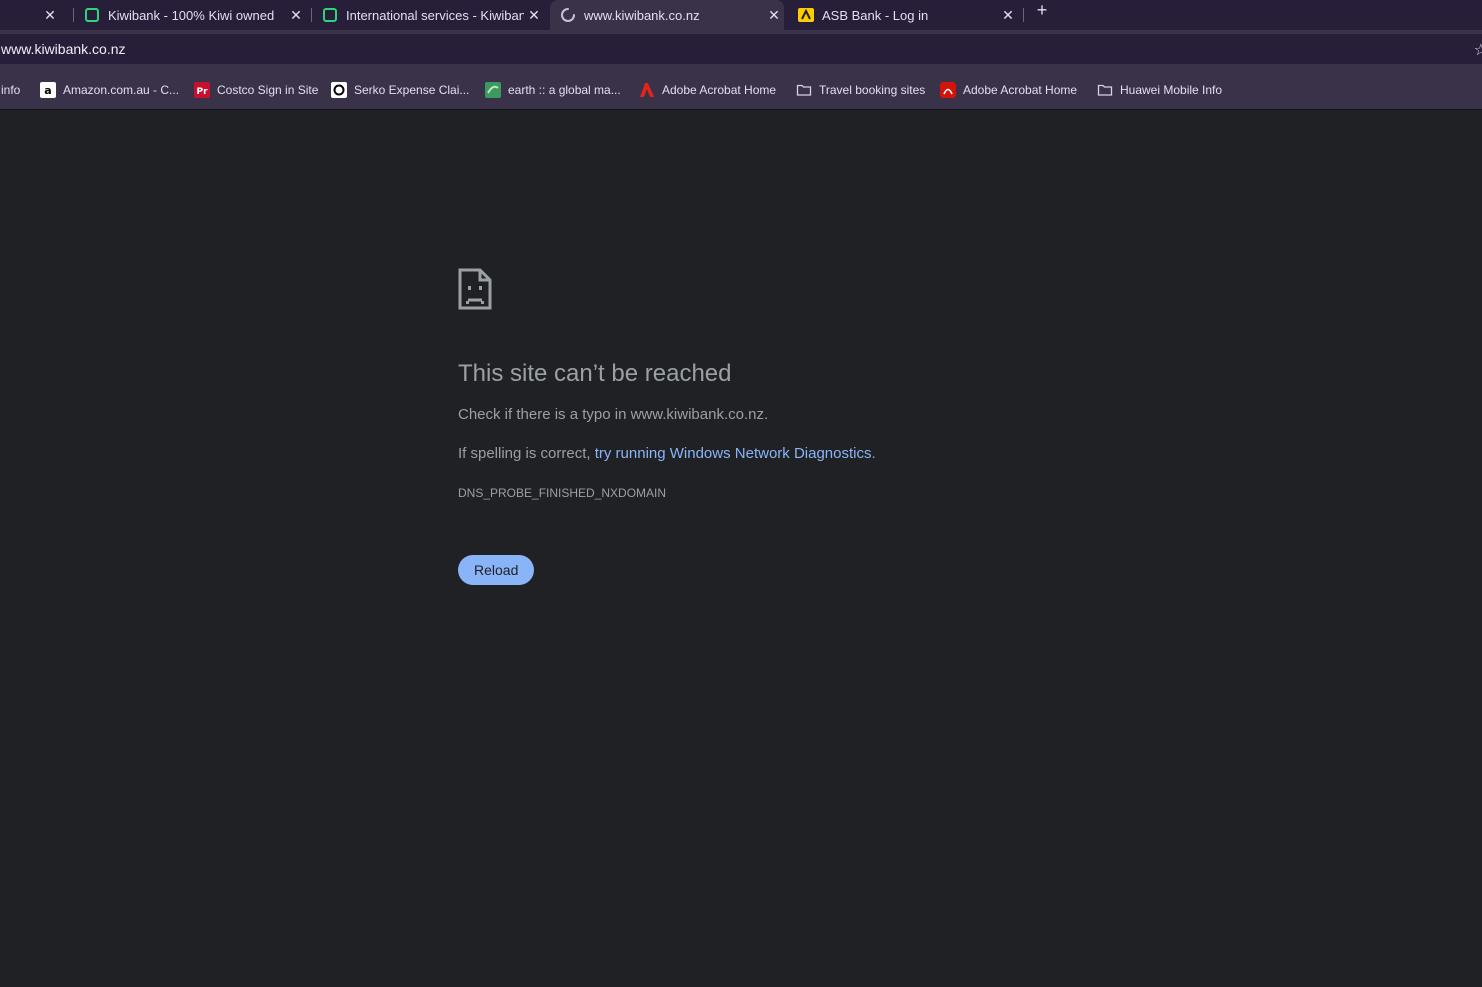 The image size is (1482, 987). Describe the element at coordinates (339, 90) in the screenshot. I see `serko-icon` at that location.